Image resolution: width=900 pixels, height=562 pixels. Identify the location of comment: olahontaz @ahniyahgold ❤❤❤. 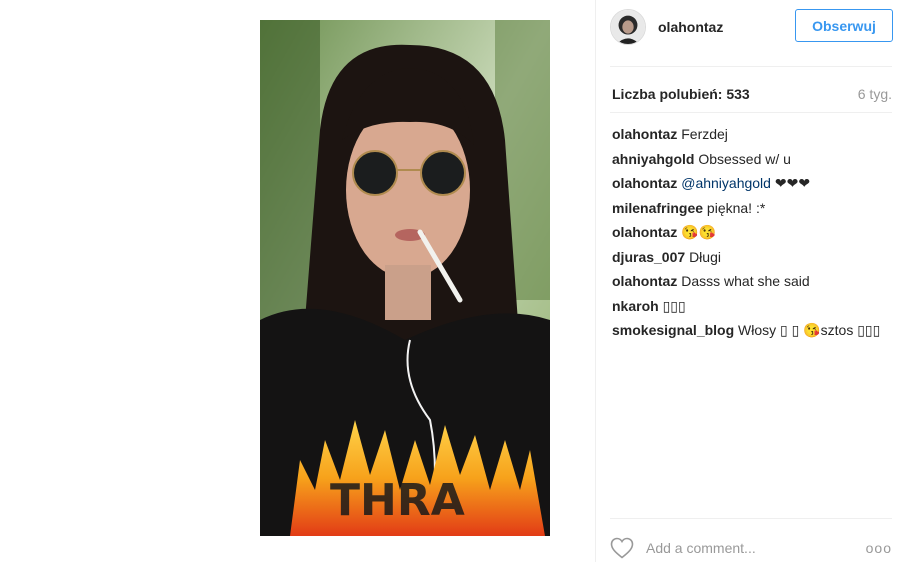
(751, 183).